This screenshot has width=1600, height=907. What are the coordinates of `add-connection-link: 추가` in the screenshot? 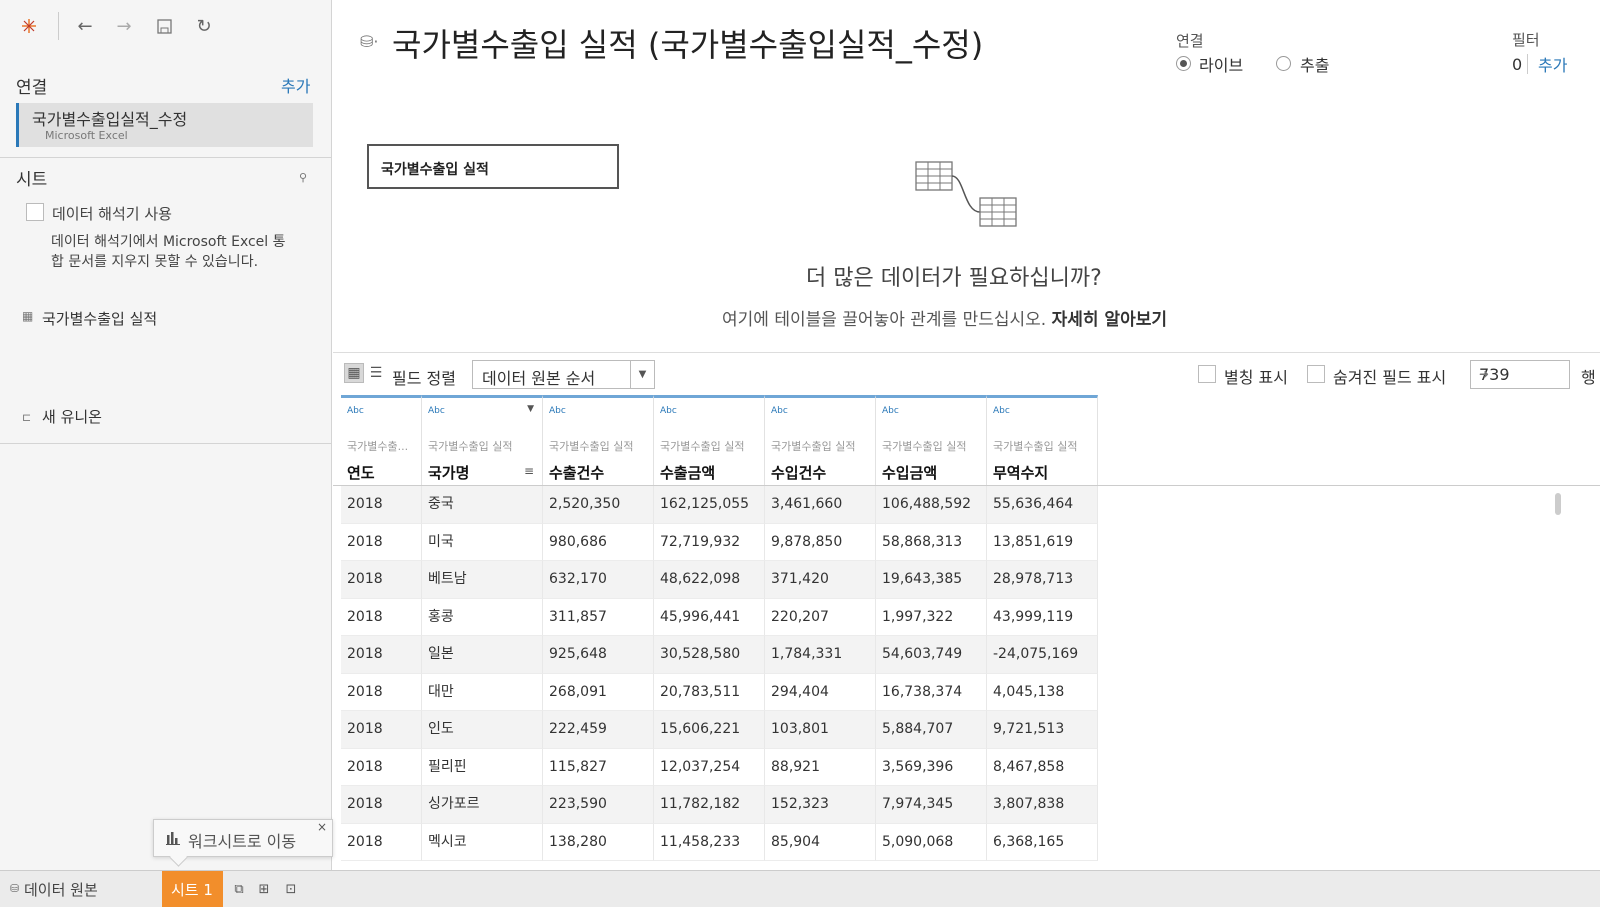 It's located at (295, 85).